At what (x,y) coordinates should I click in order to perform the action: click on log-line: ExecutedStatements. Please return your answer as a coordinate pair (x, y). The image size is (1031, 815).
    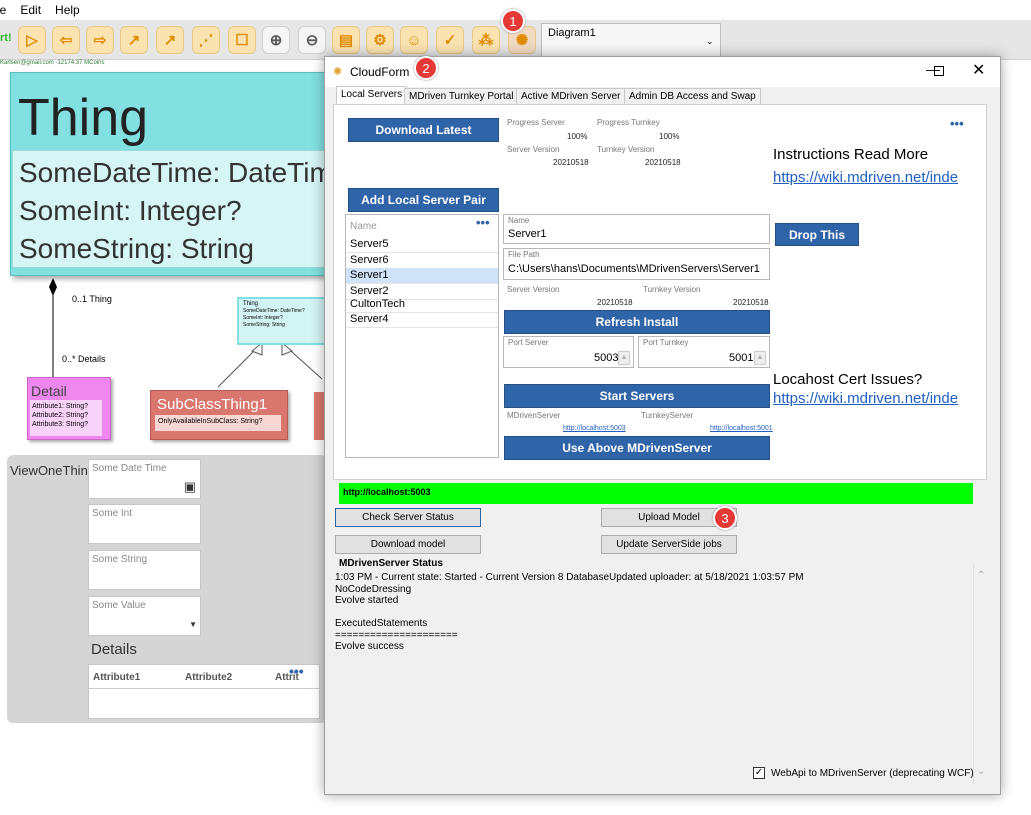
    Looking at the image, I should click on (381, 623).